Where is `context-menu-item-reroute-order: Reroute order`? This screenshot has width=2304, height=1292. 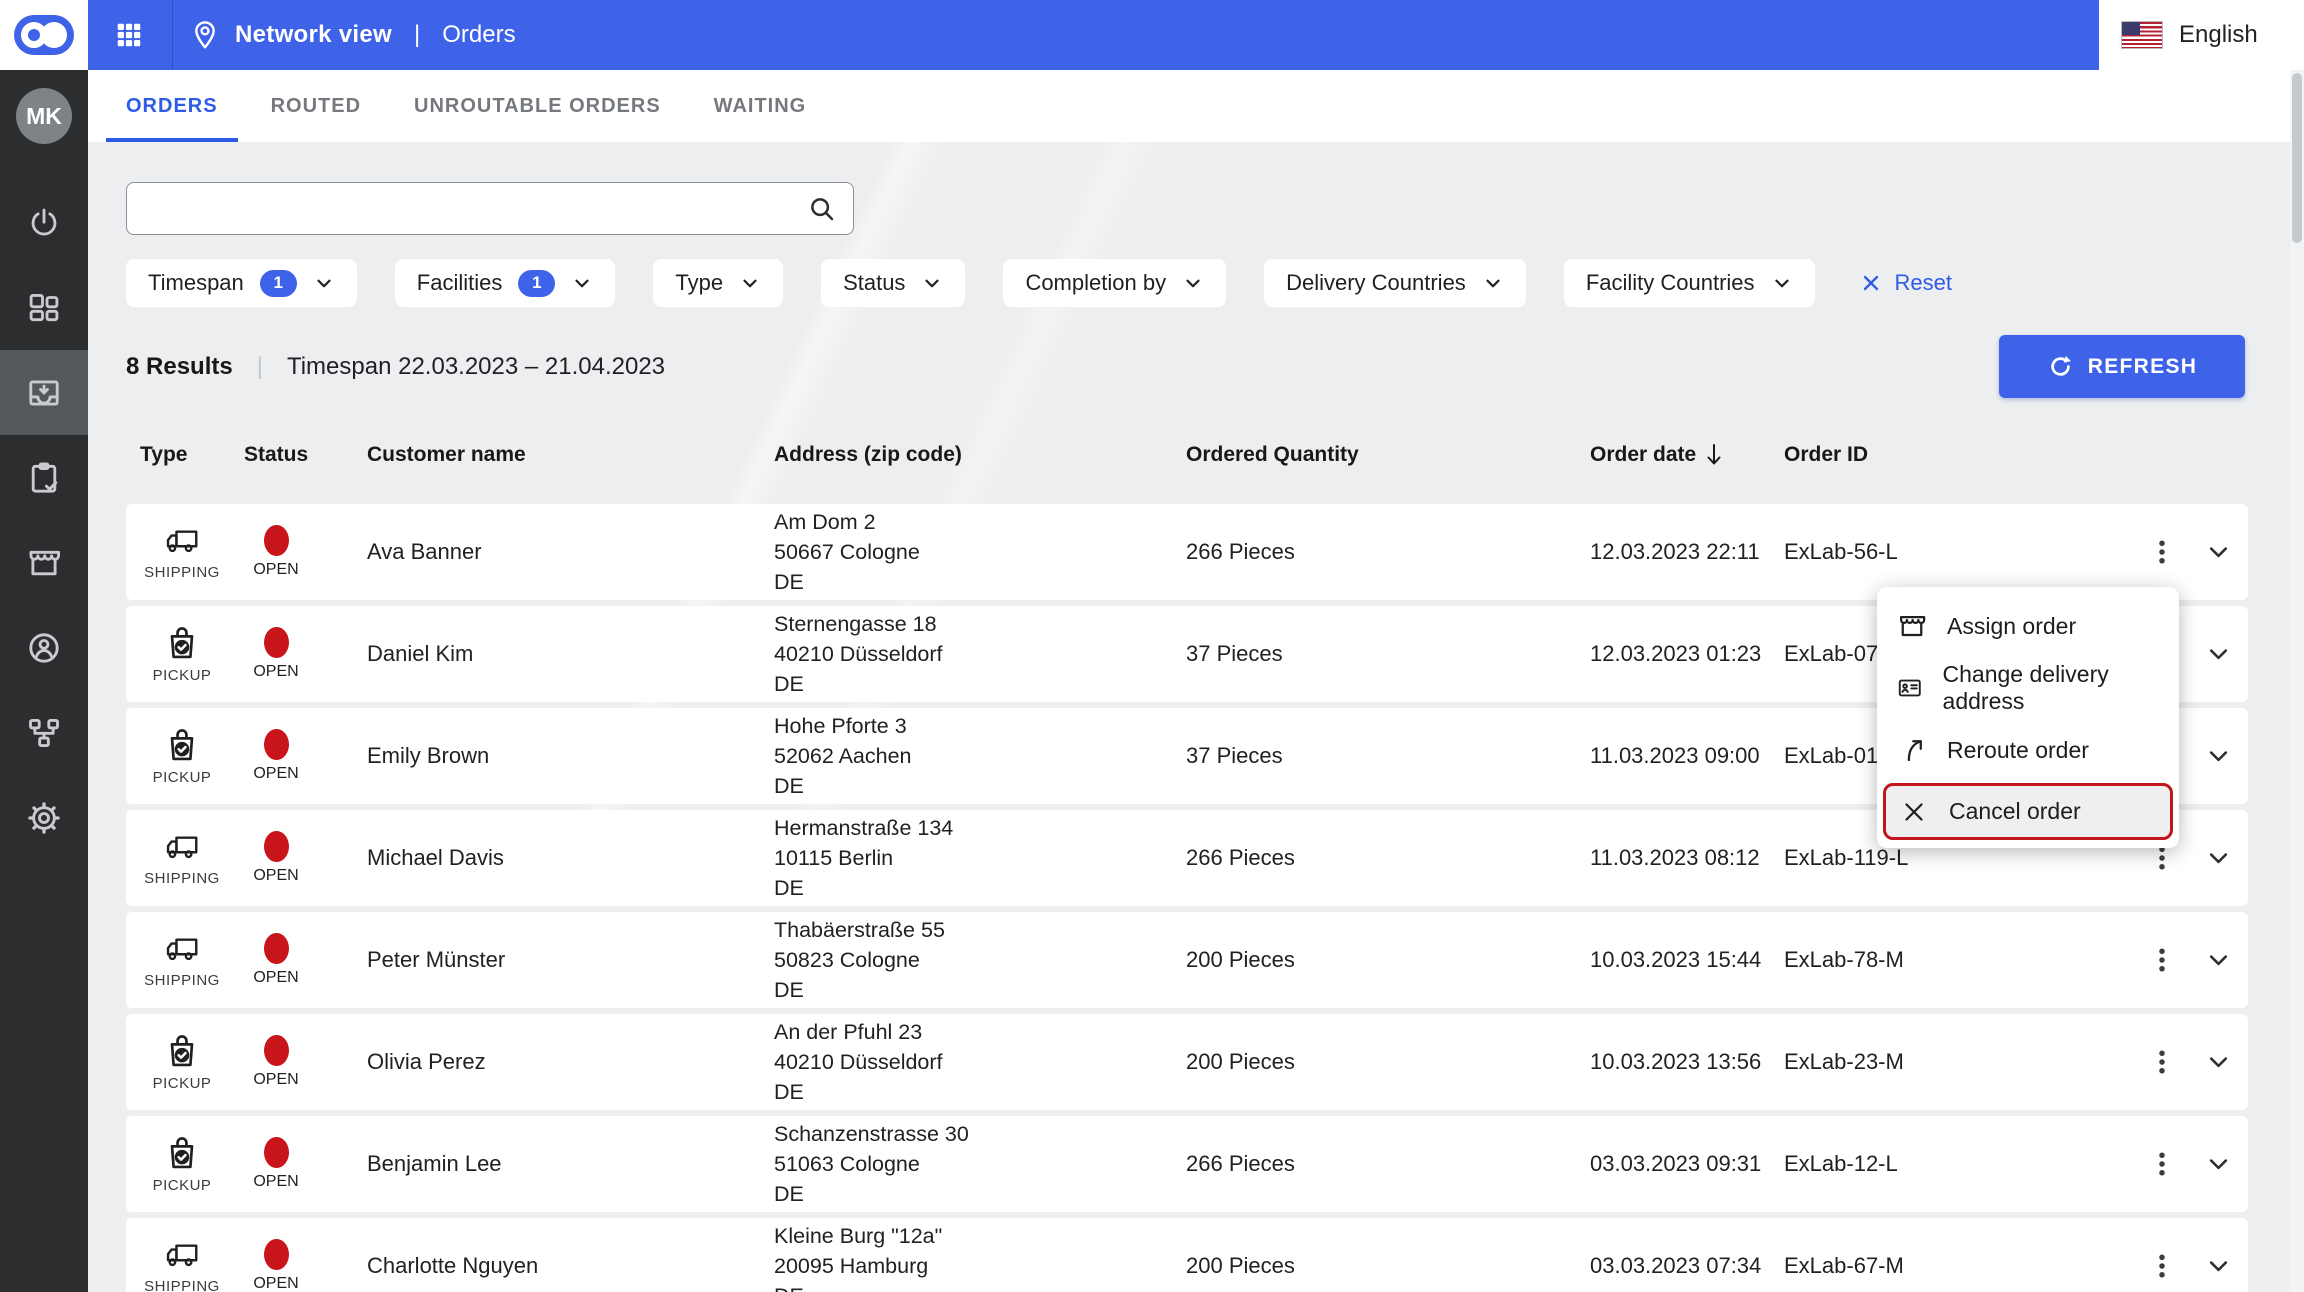
context-menu-item-reroute-order: Reroute order is located at coordinates (2028, 750).